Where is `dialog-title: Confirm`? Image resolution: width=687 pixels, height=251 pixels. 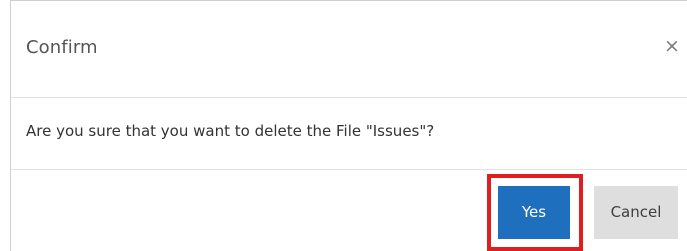 dialog-title: Confirm is located at coordinates (62, 47).